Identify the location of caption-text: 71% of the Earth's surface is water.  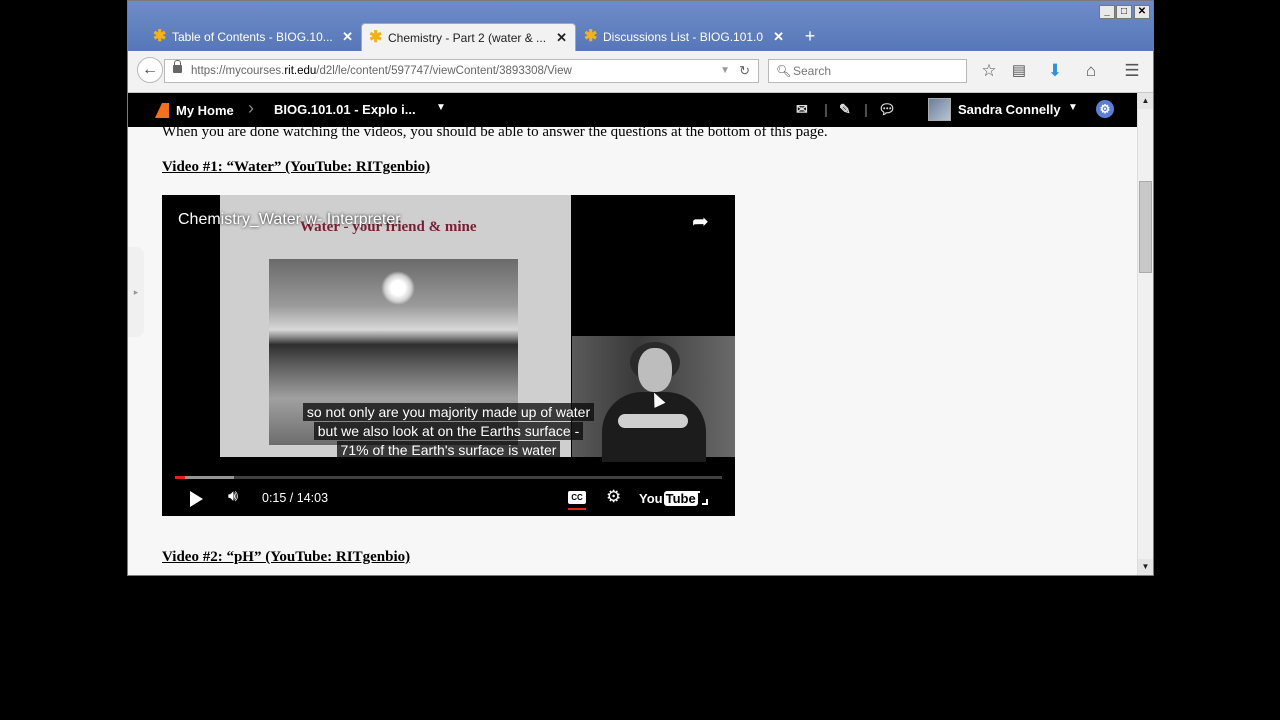
(448, 450).